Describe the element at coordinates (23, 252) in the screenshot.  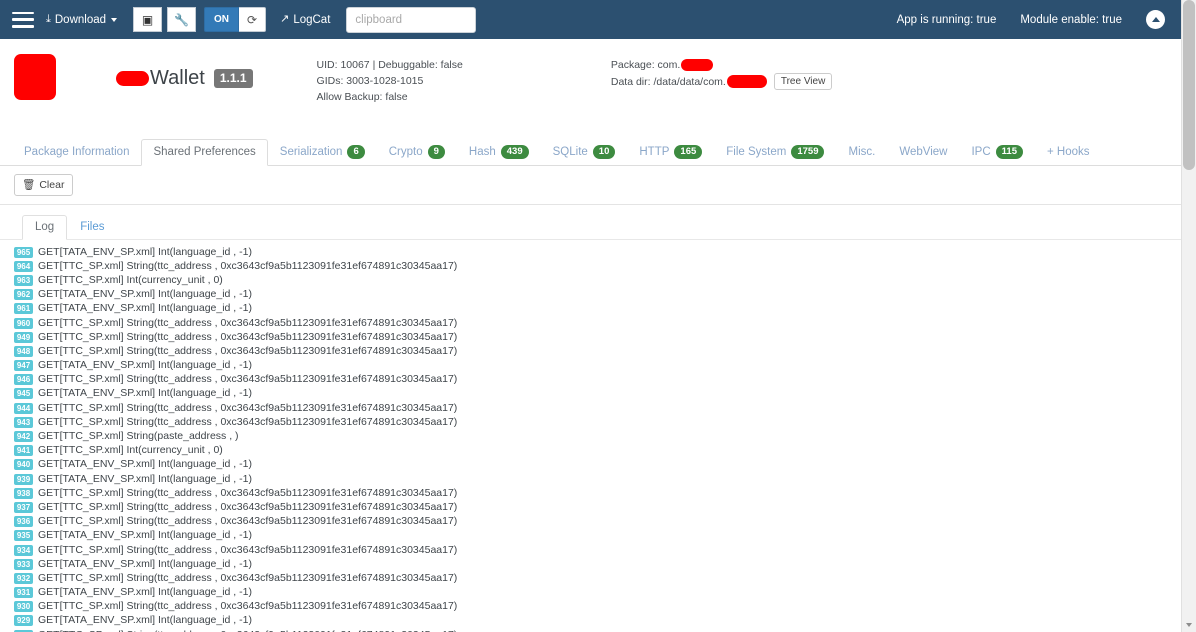
I see `log-row-number: 965` at that location.